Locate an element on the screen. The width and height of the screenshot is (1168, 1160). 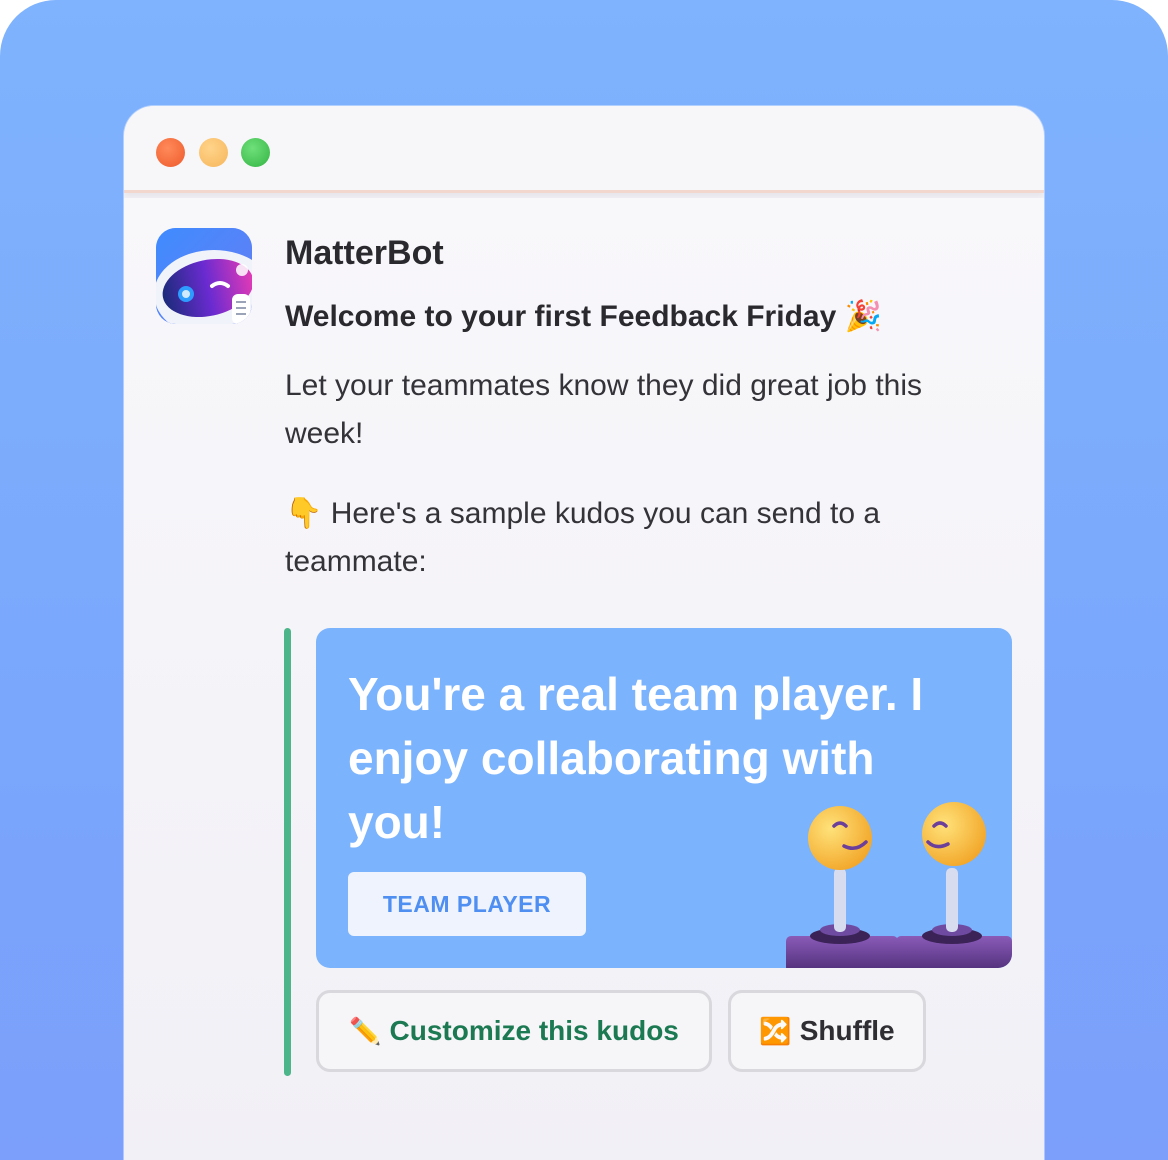
customize-kudos-button: ✏️ Customize this kudos is located at coordinates (514, 1031).